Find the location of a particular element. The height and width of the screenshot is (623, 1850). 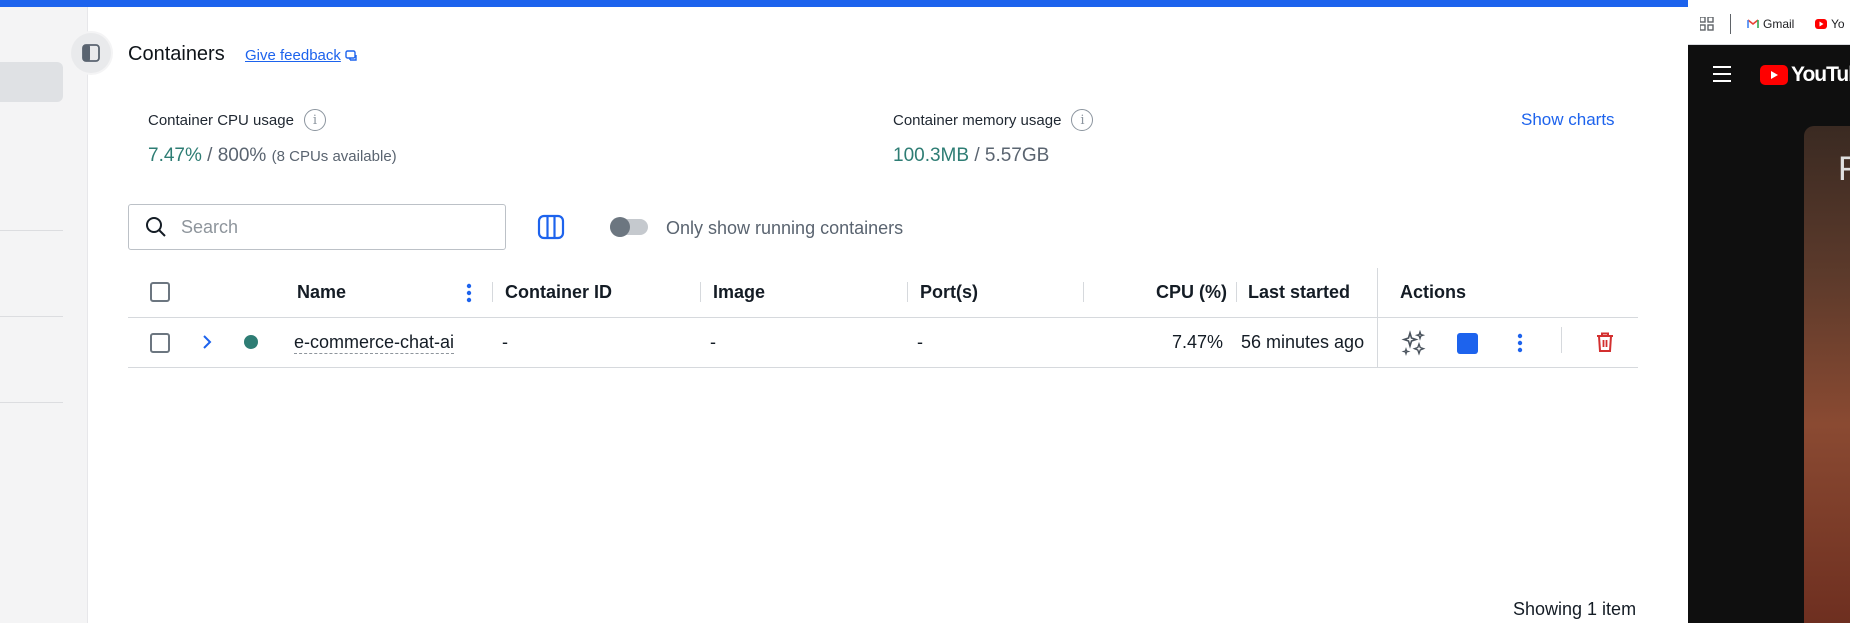

bookmarks-bar: Gmail Yo is located at coordinates (1769, 22).